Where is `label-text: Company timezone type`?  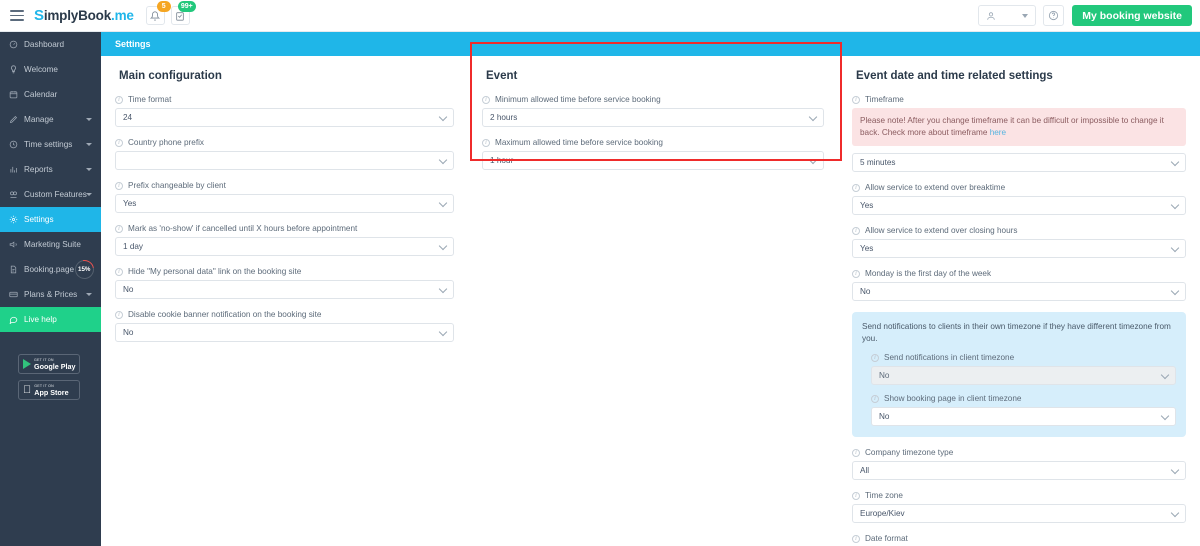 label-text: Company timezone type is located at coordinates (909, 452).